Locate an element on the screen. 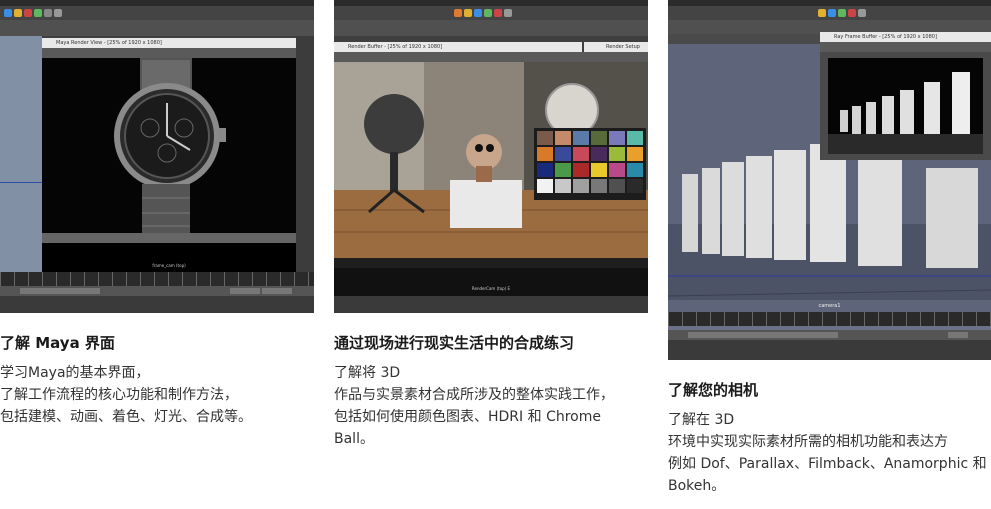 The width and height of the screenshot is (991, 509). description-line: 了解工作流程的核心功能和制作方法， is located at coordinates (119, 395).